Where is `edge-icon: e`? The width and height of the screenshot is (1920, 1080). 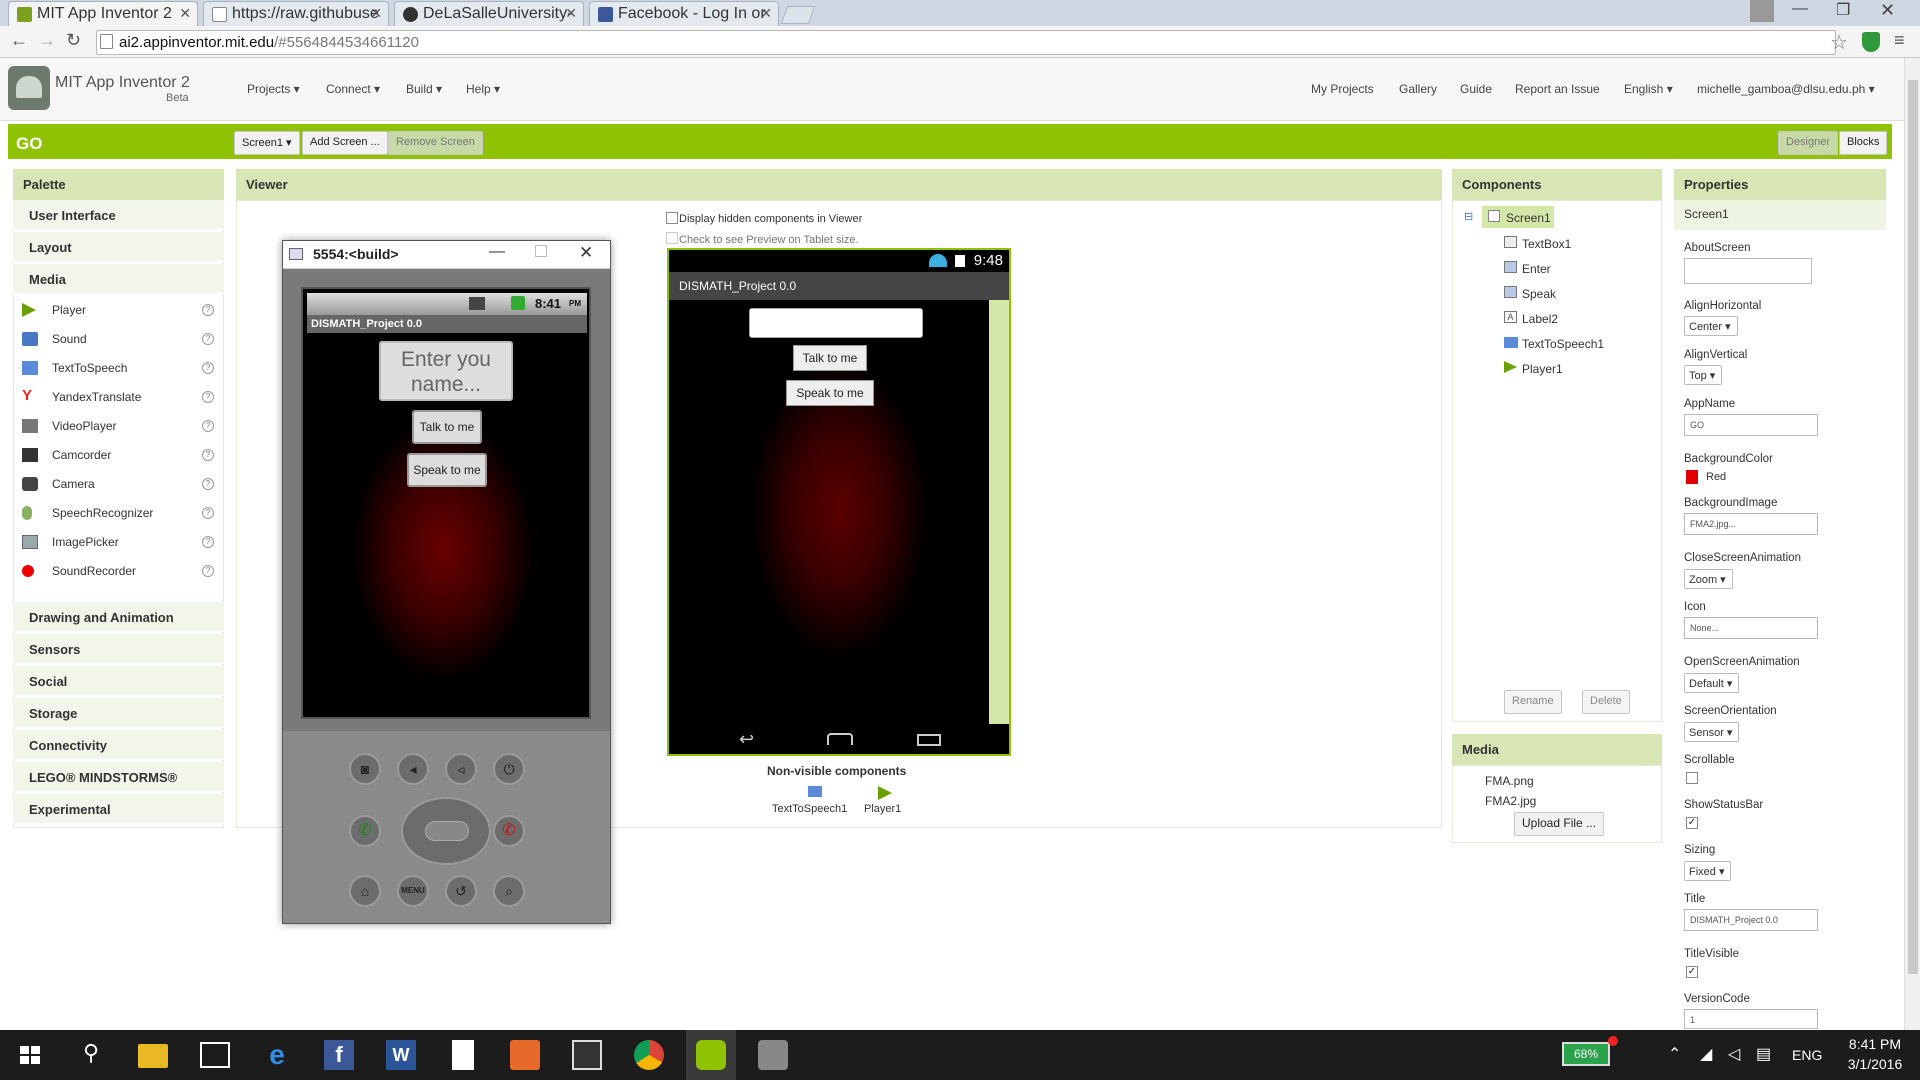 edge-icon: e is located at coordinates (277, 1055).